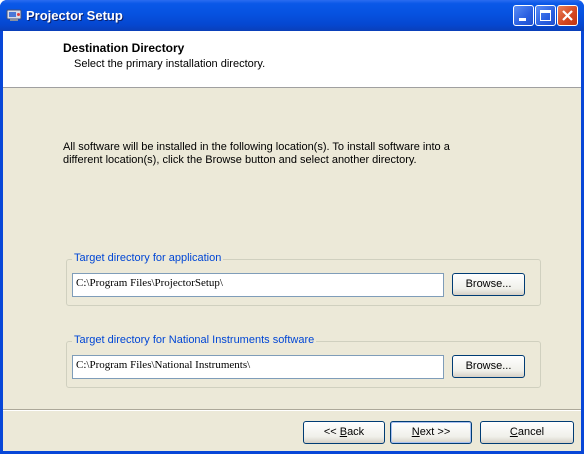 The width and height of the screenshot is (584, 454). Describe the element at coordinates (14, 15) in the screenshot. I see `app-icon` at that location.